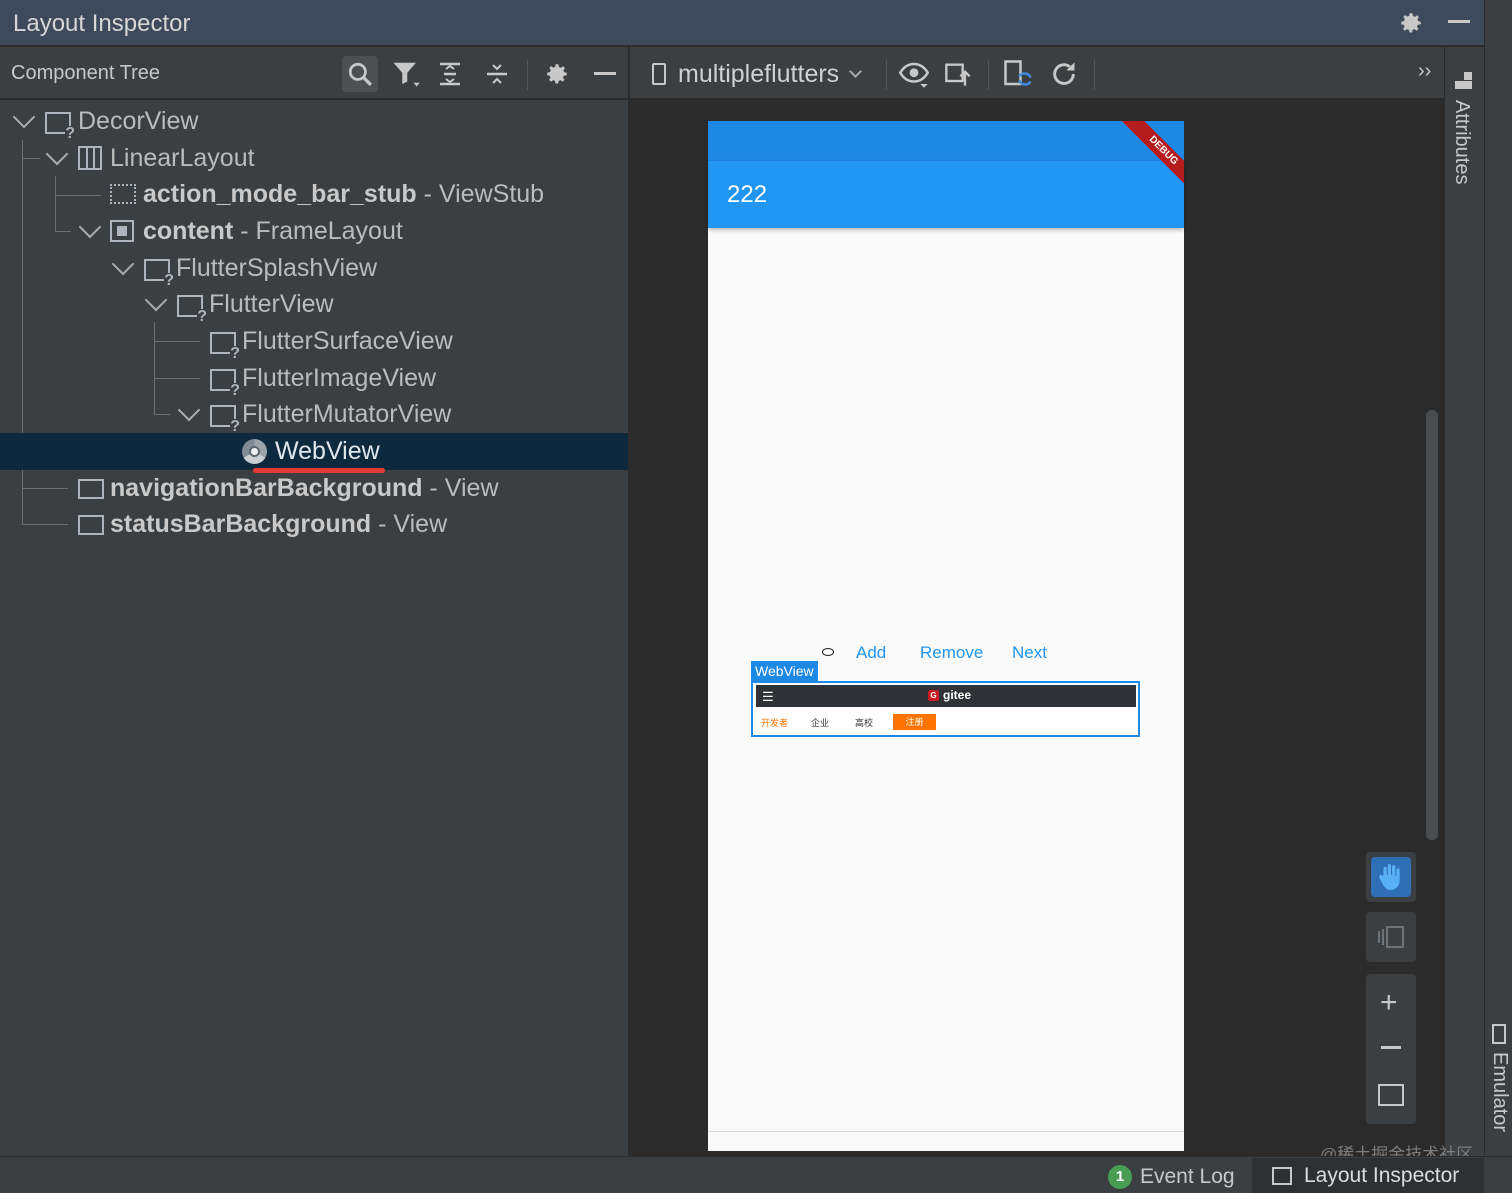  Describe the element at coordinates (768, 697) in the screenshot. I see `menu-icon: ☰` at that location.